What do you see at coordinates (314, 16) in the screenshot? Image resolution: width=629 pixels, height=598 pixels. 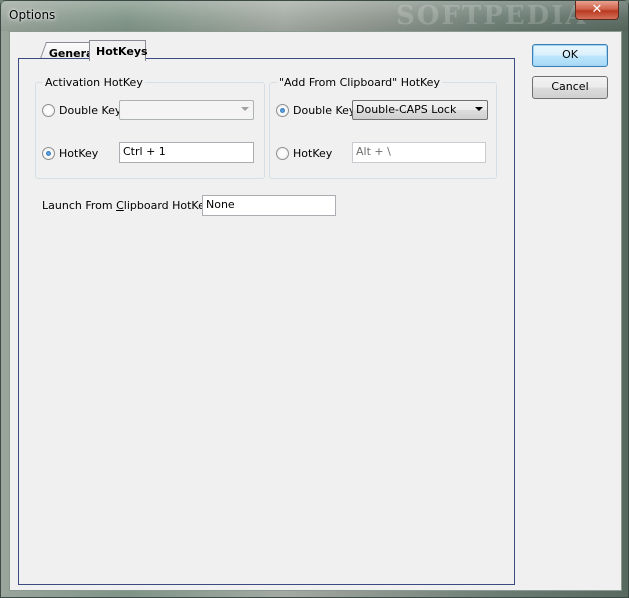 I see `title-bar: Options SOFTPEDIA ✕` at bounding box center [314, 16].